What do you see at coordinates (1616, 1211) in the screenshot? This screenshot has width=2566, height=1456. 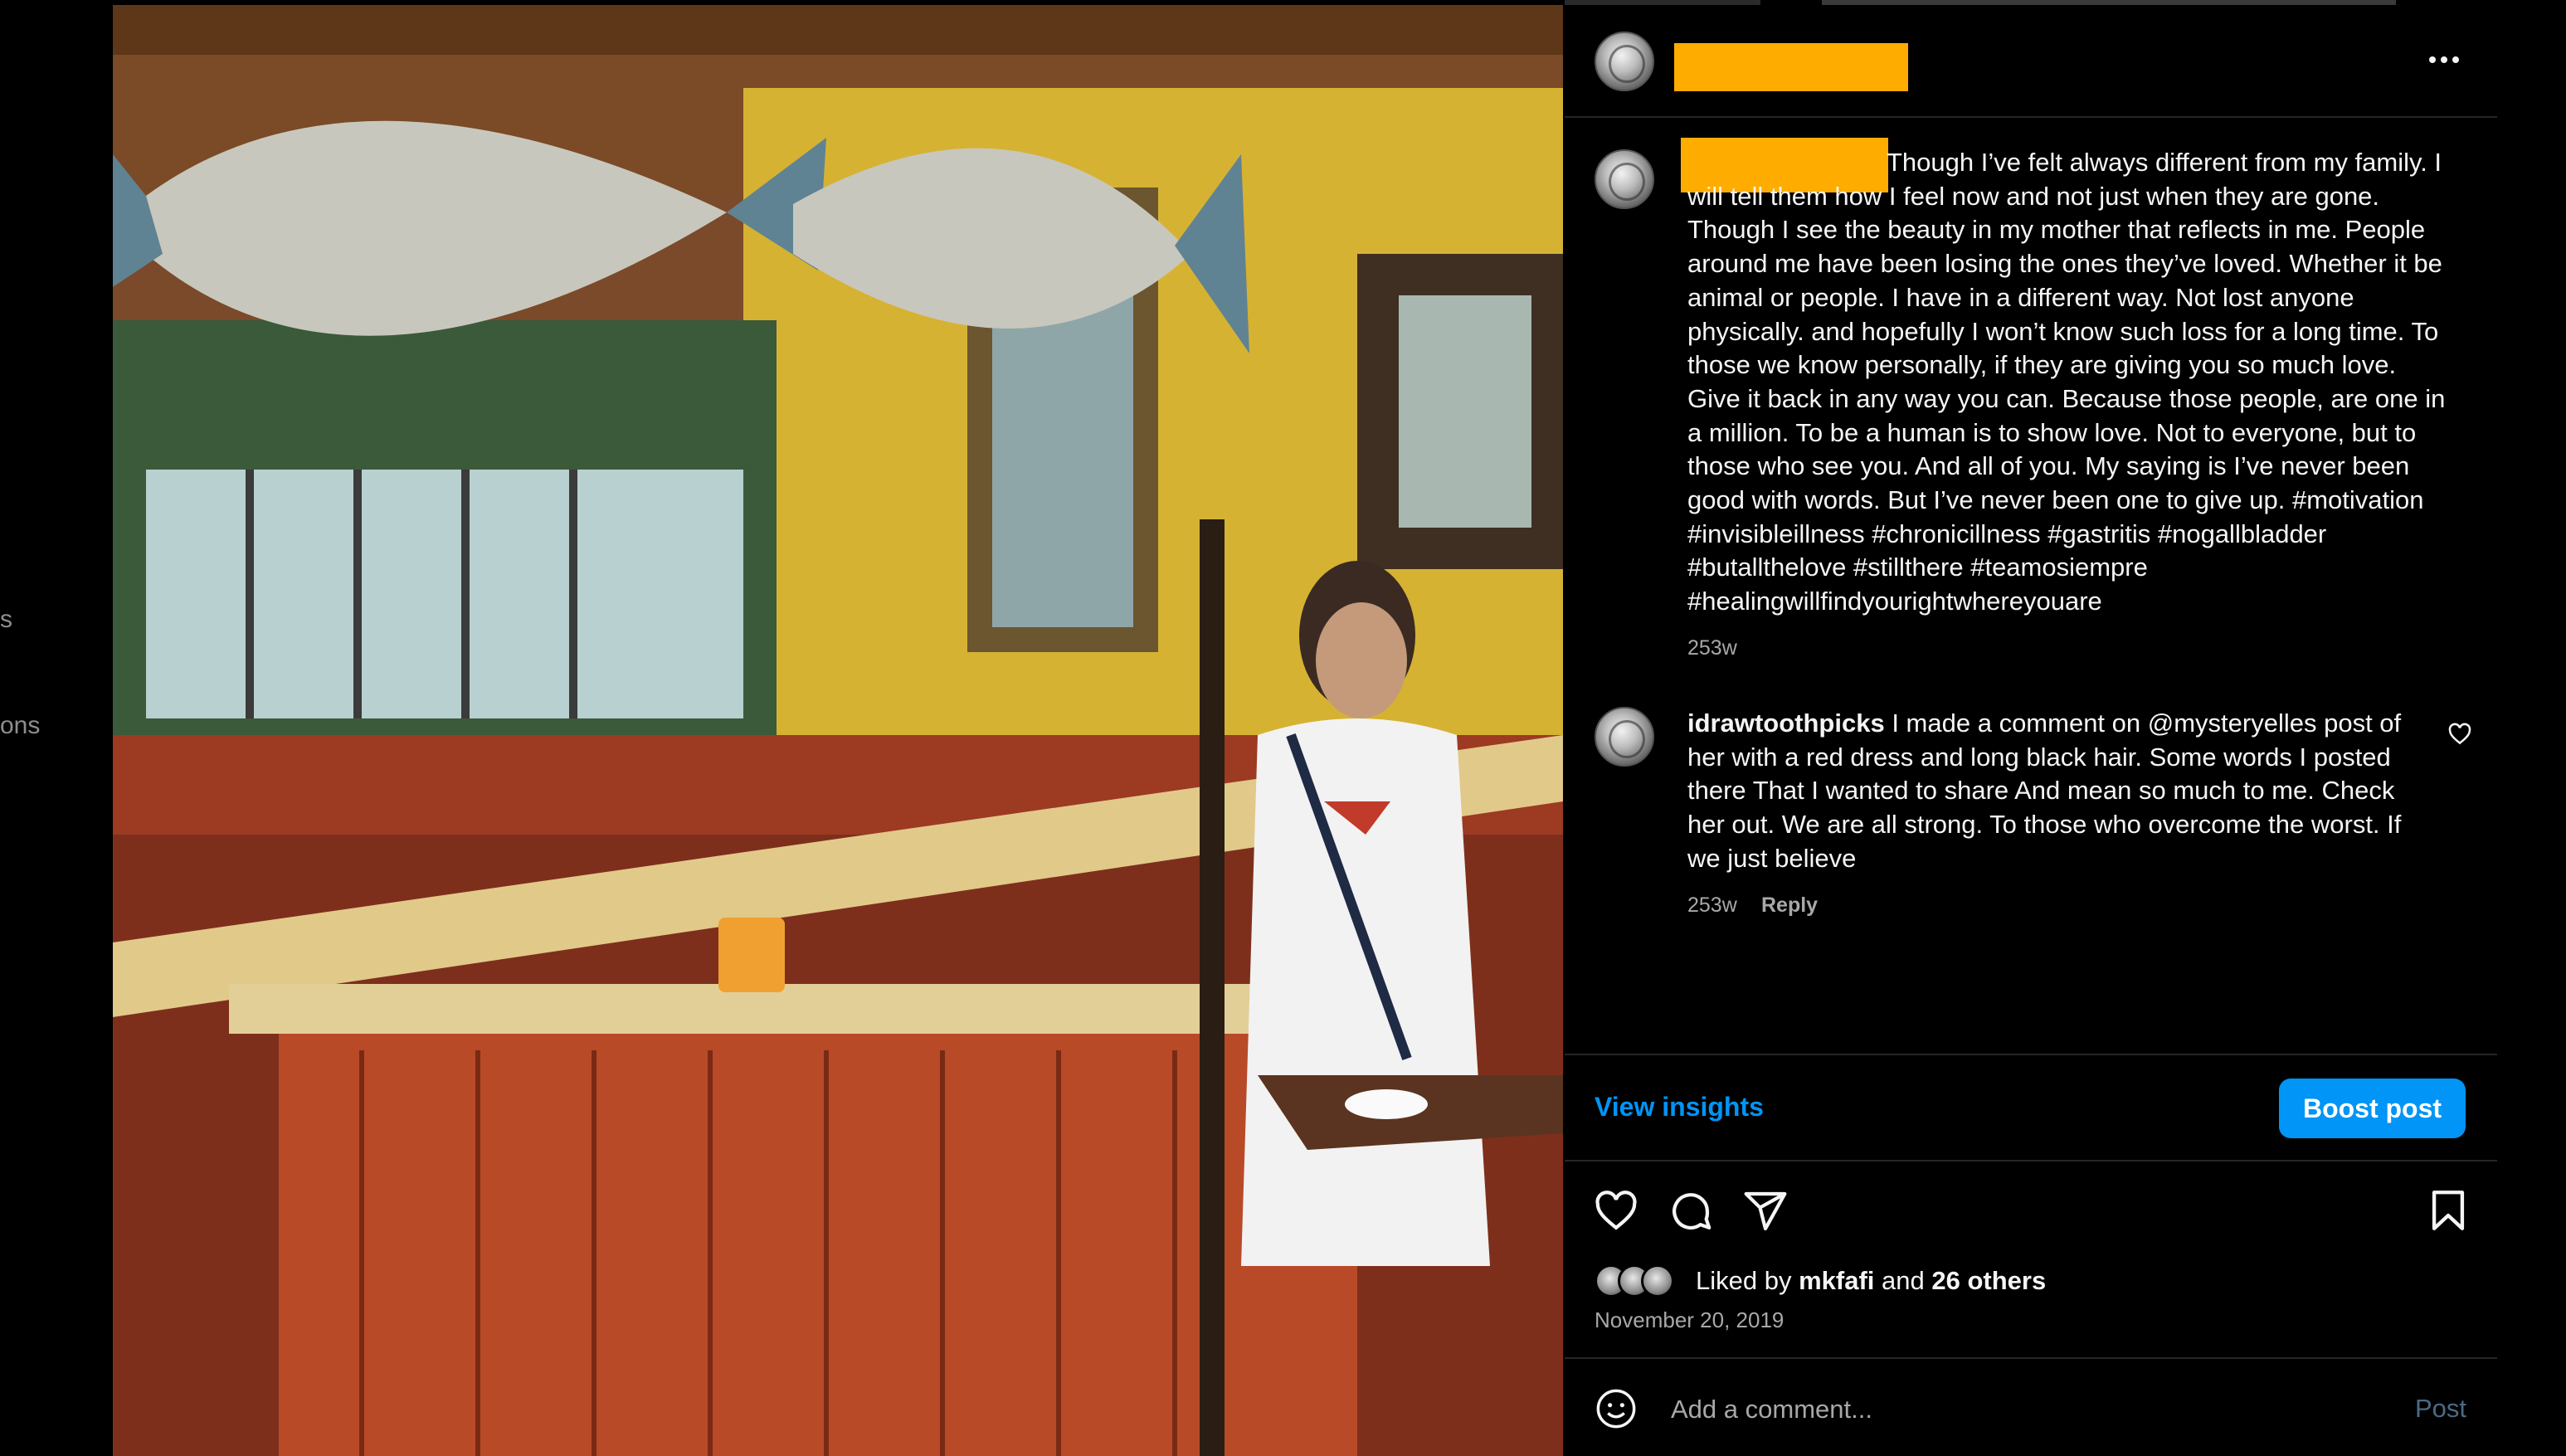 I see `heart-icon` at bounding box center [1616, 1211].